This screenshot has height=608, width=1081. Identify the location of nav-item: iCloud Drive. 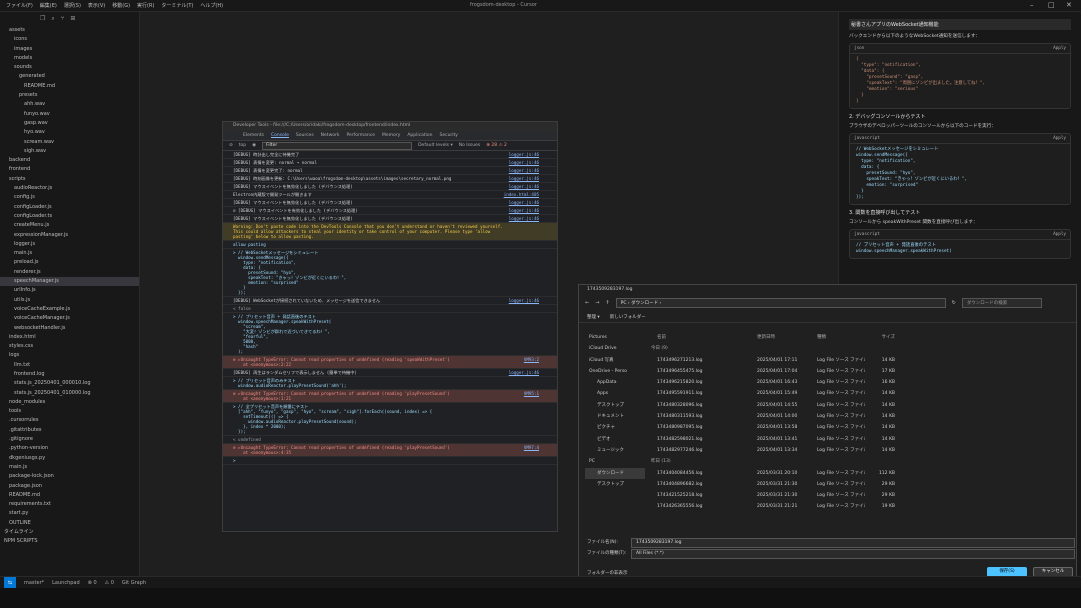
(615, 348).